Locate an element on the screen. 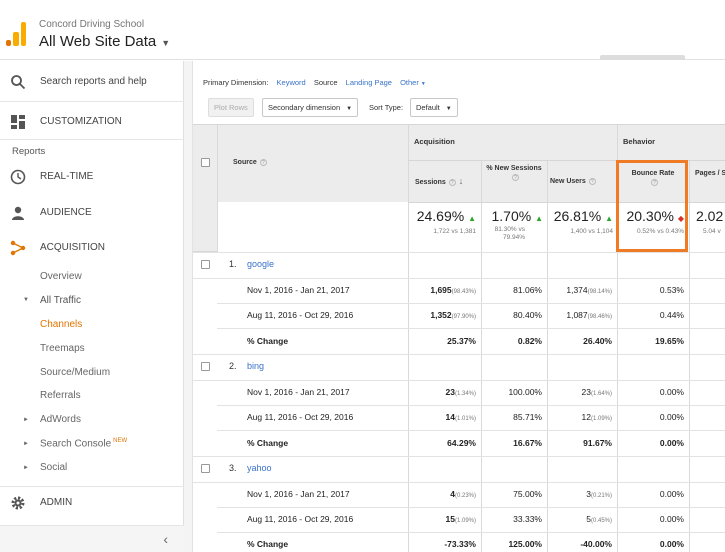 This screenshot has height=552, width=725. cell-bounce-rate: 0.53% is located at coordinates (671, 290).